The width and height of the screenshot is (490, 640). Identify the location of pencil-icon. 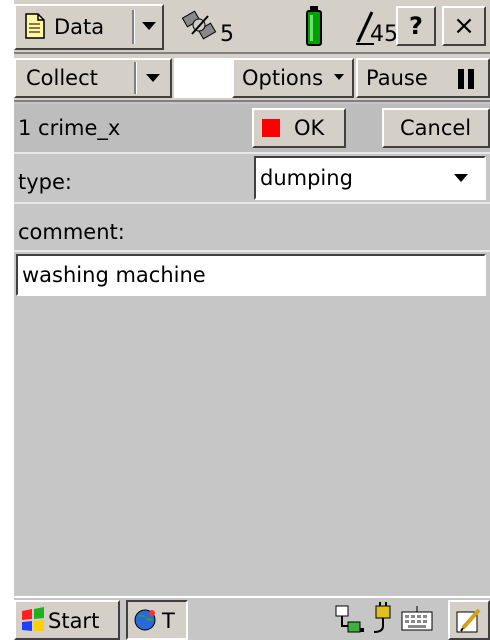
(468, 620).